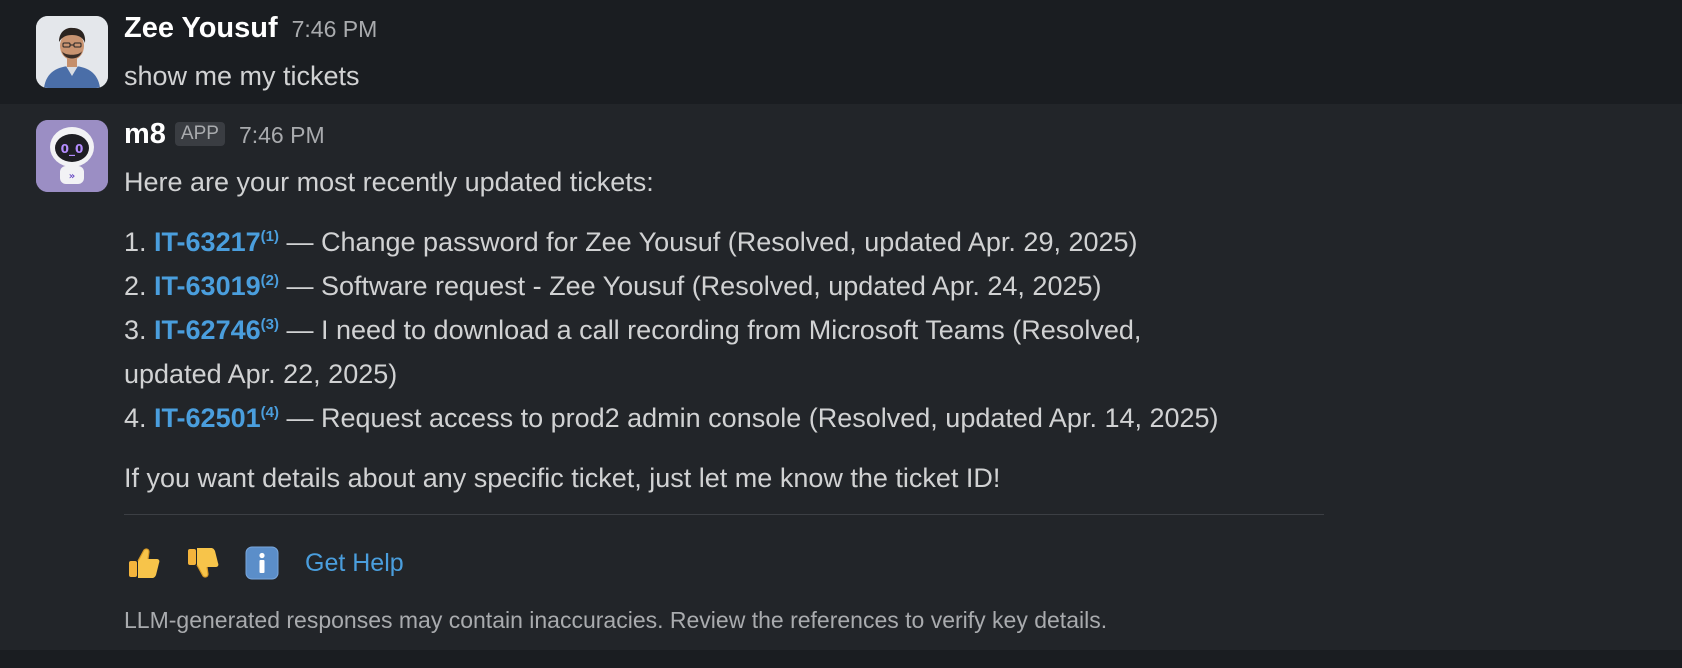  What do you see at coordinates (135, 418) in the screenshot?
I see `ticket-number: 4.` at bounding box center [135, 418].